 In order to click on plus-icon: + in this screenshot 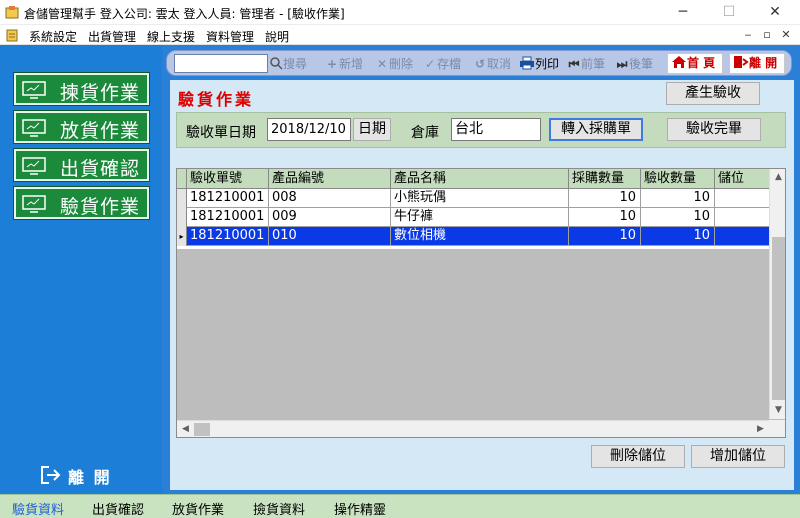, I will do `click(332, 64)`.